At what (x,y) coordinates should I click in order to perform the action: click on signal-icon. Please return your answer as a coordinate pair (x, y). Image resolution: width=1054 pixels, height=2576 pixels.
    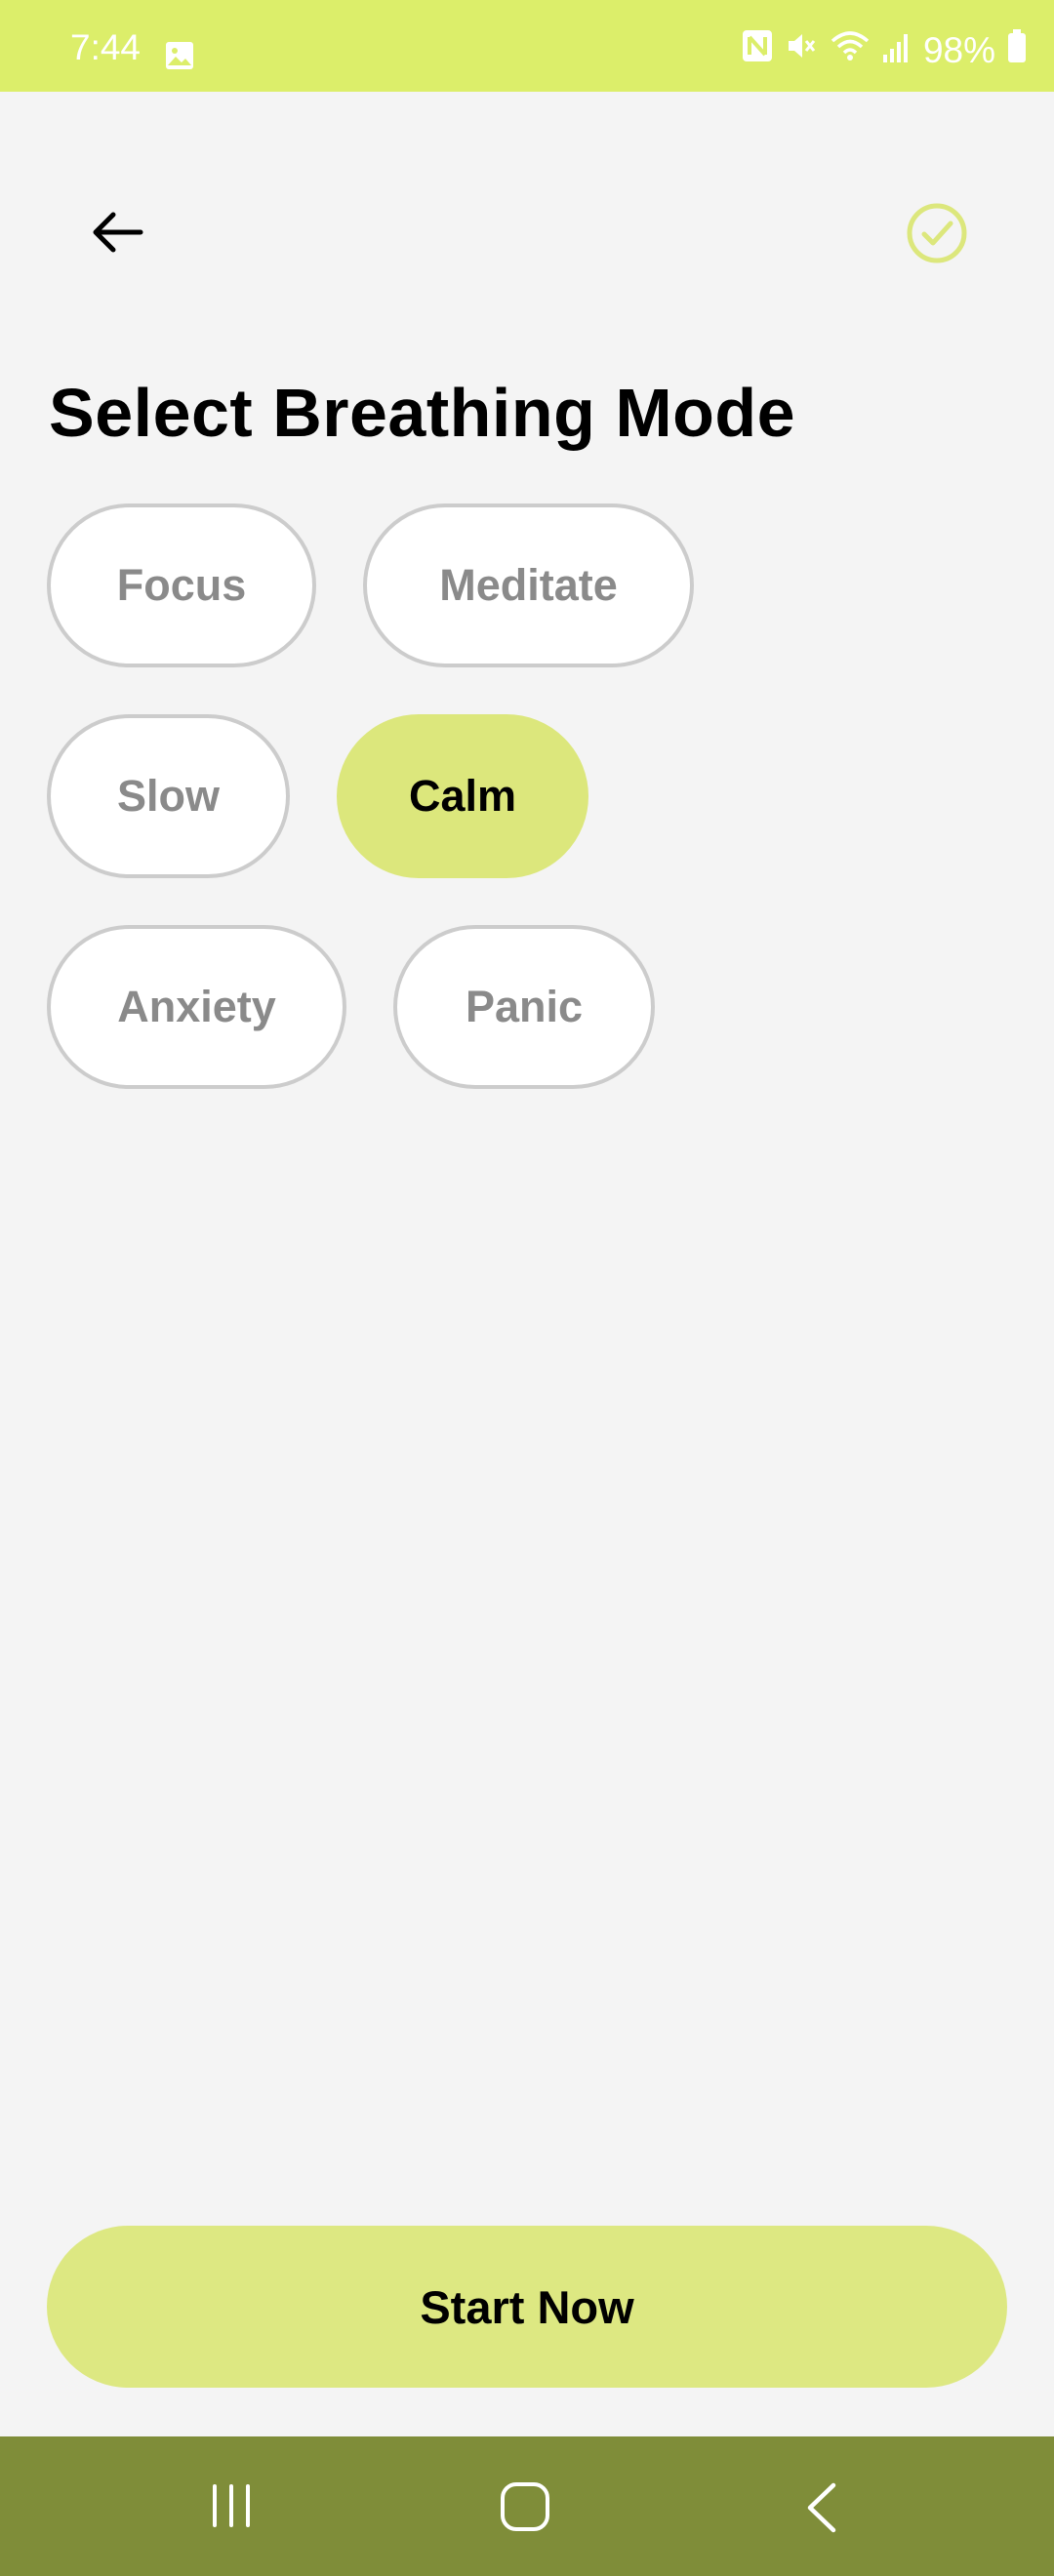
    Looking at the image, I should click on (897, 50).